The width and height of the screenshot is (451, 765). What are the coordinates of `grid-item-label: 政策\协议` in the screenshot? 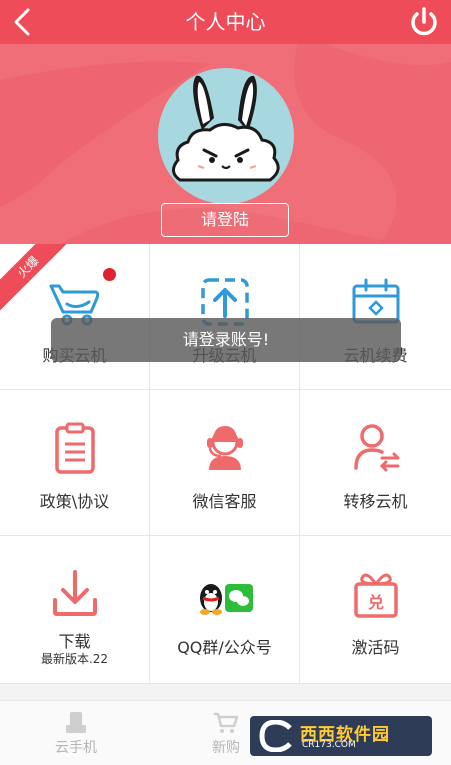 It's located at (74, 501).